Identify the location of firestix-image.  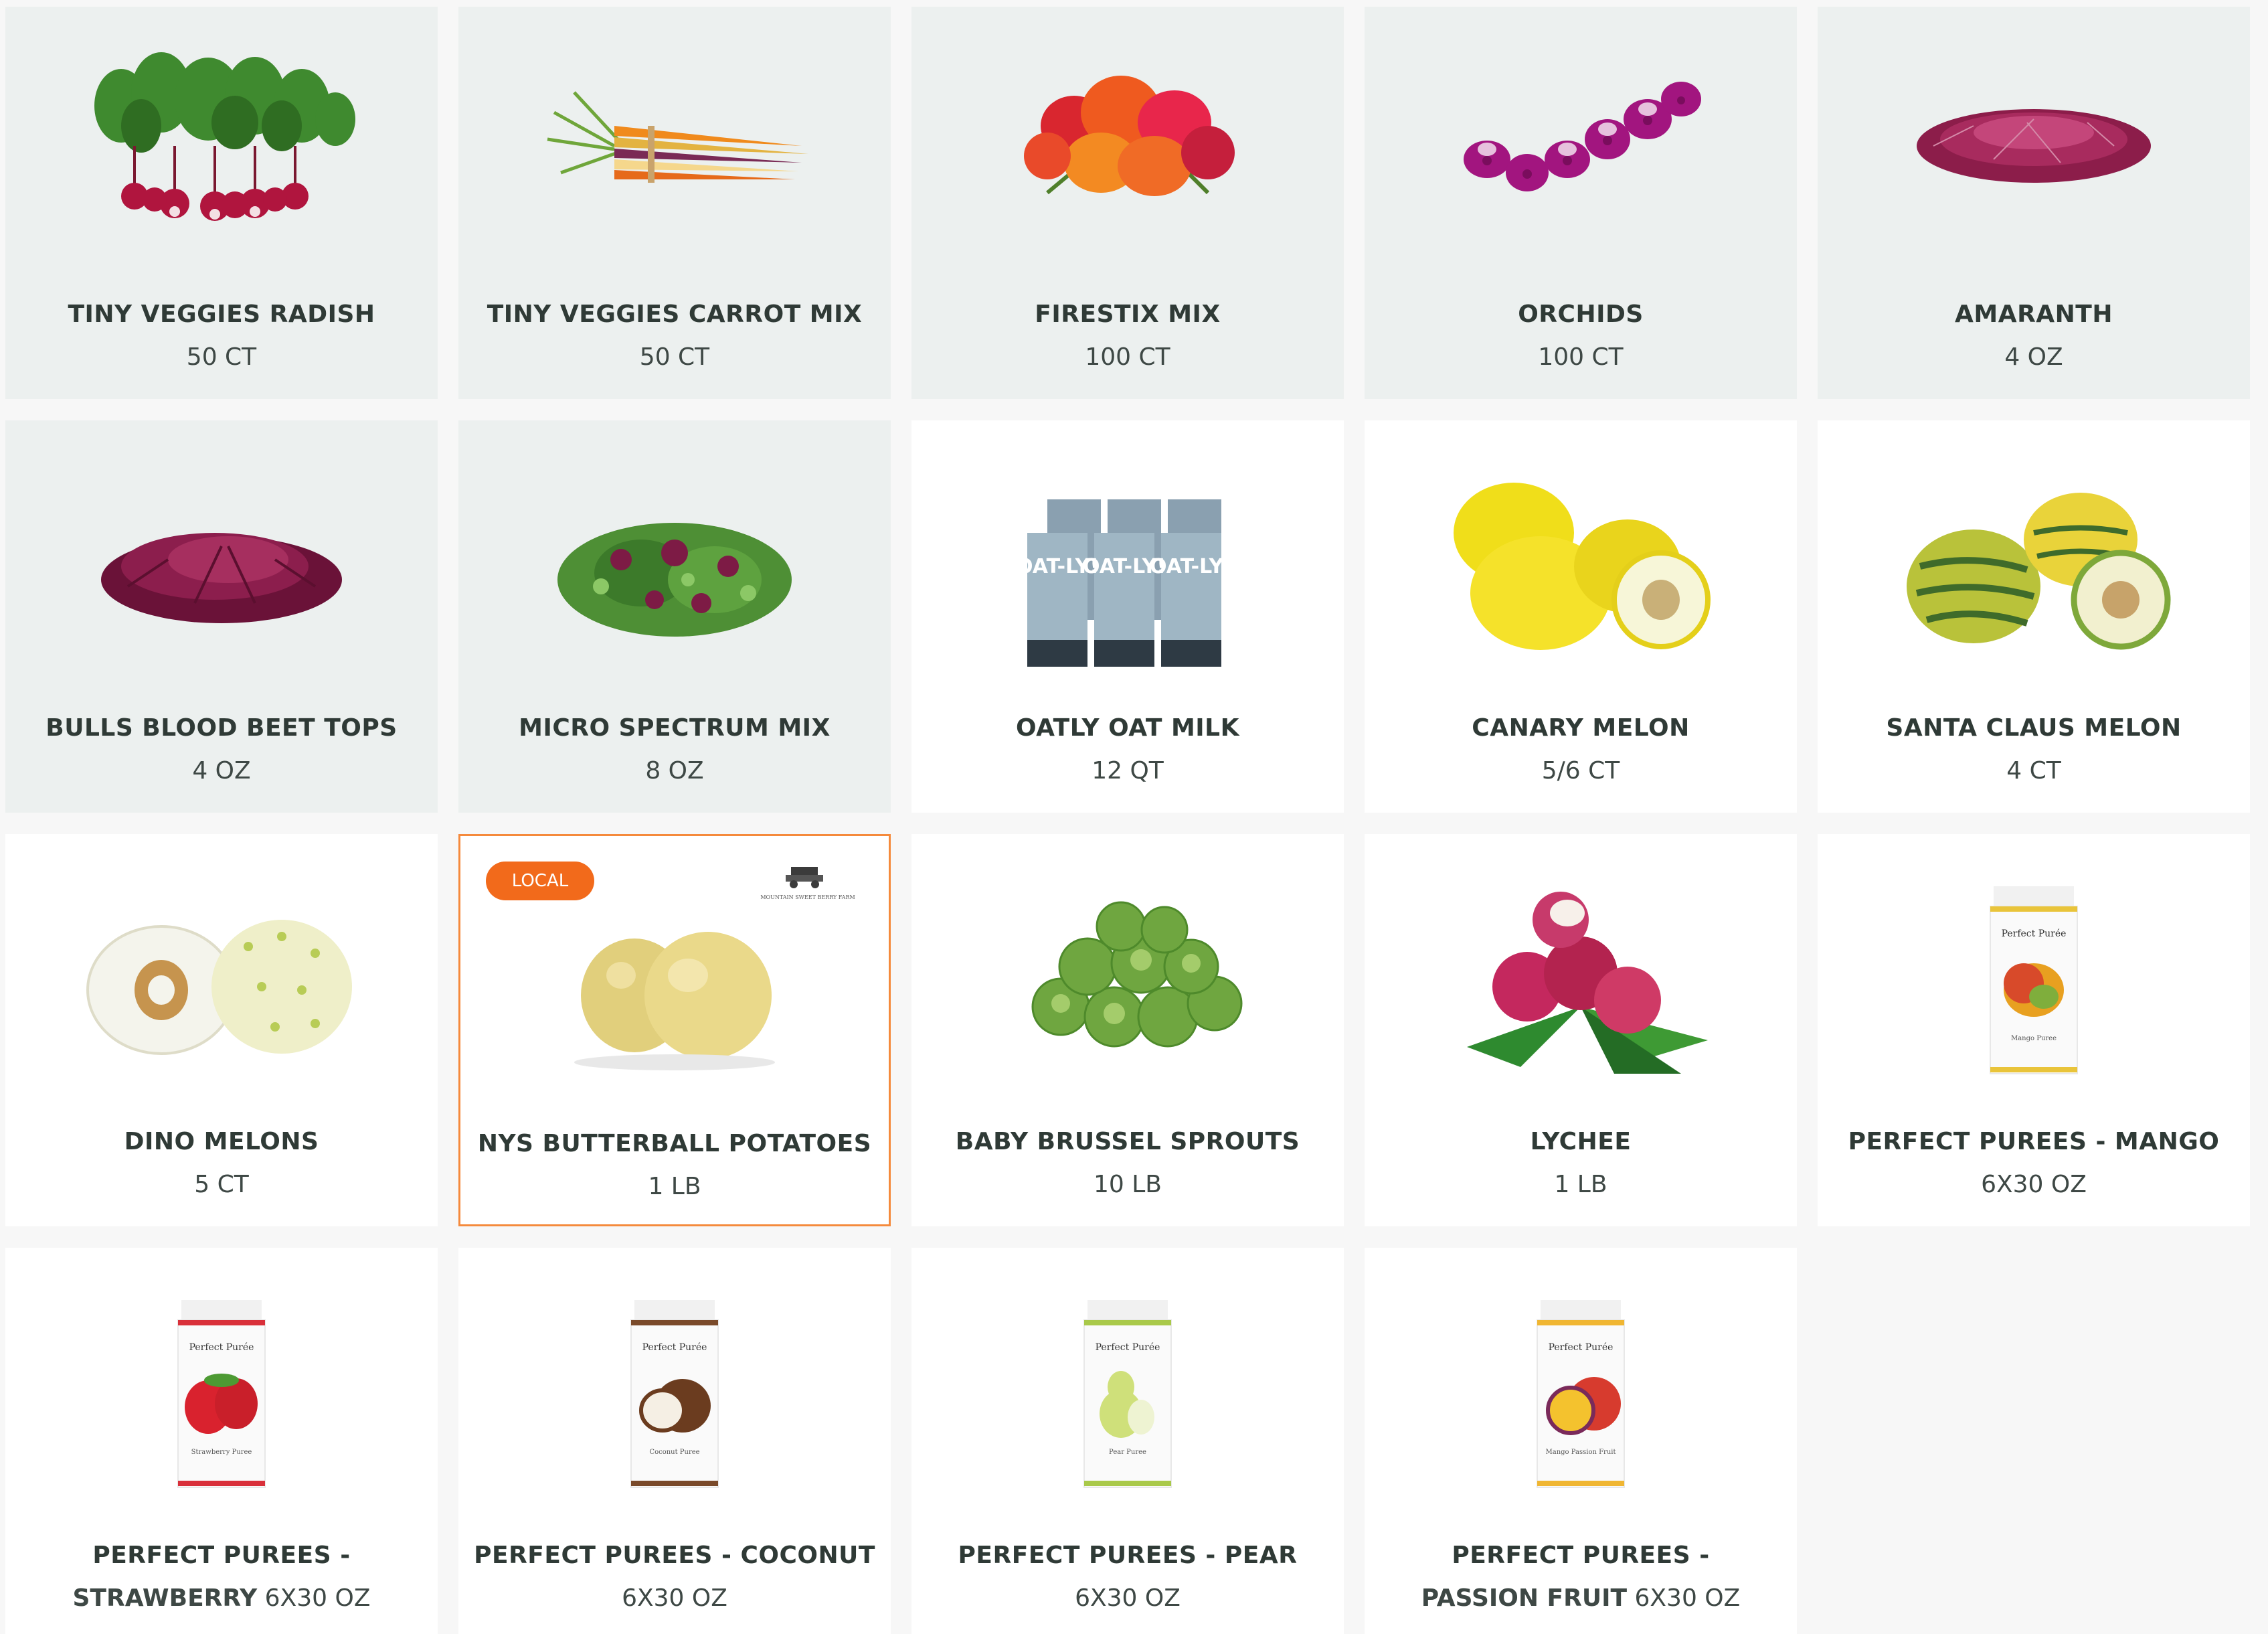
(1127, 153).